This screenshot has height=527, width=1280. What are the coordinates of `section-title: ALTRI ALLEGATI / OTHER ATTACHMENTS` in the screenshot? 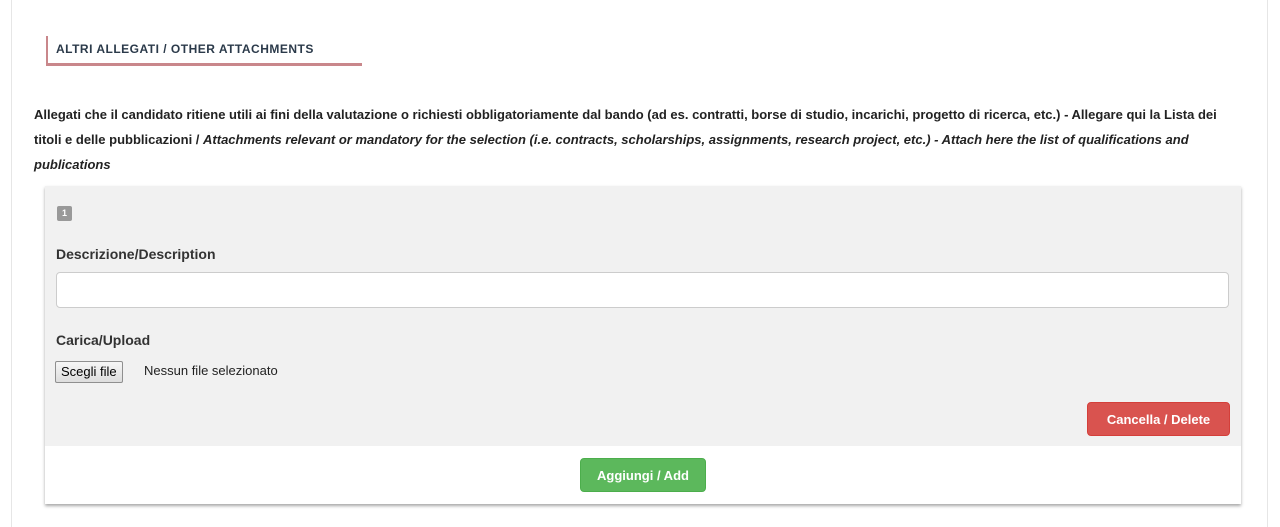 It's located at (185, 49).